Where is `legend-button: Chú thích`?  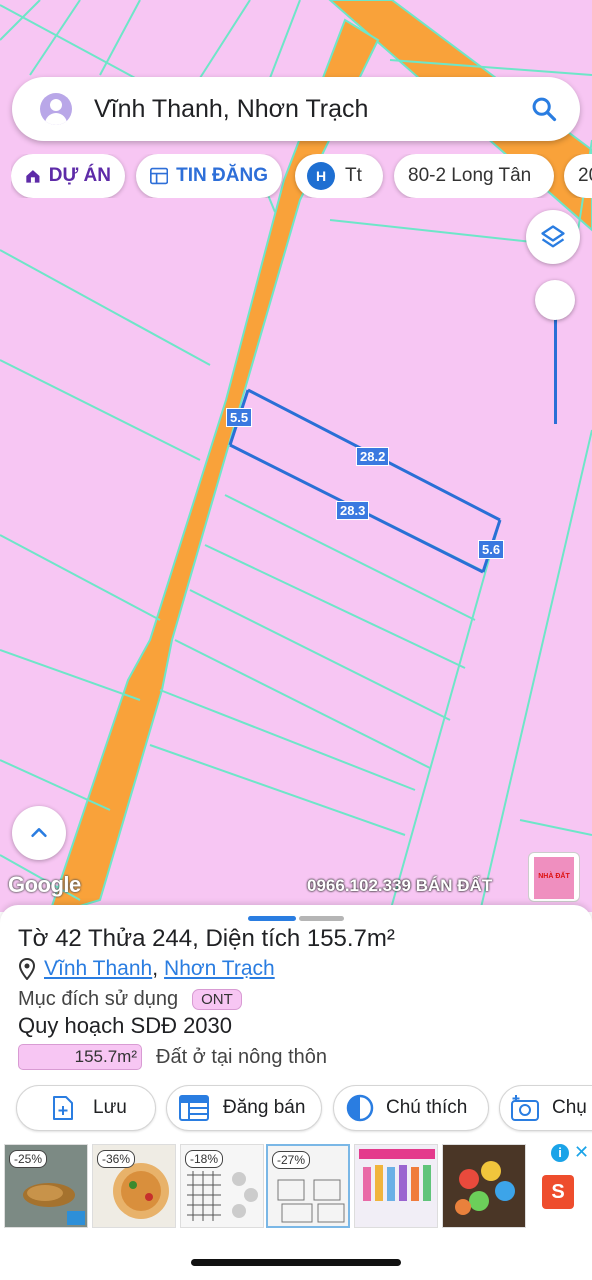
legend-button: Chú thích is located at coordinates (411, 1108).